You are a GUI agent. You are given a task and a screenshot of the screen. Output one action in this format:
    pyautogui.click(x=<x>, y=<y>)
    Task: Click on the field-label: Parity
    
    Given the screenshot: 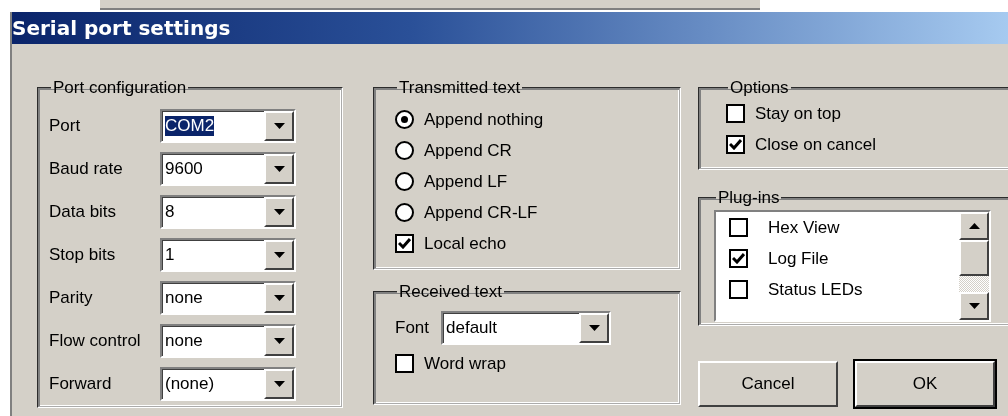 What is the action you would take?
    pyautogui.click(x=71, y=297)
    